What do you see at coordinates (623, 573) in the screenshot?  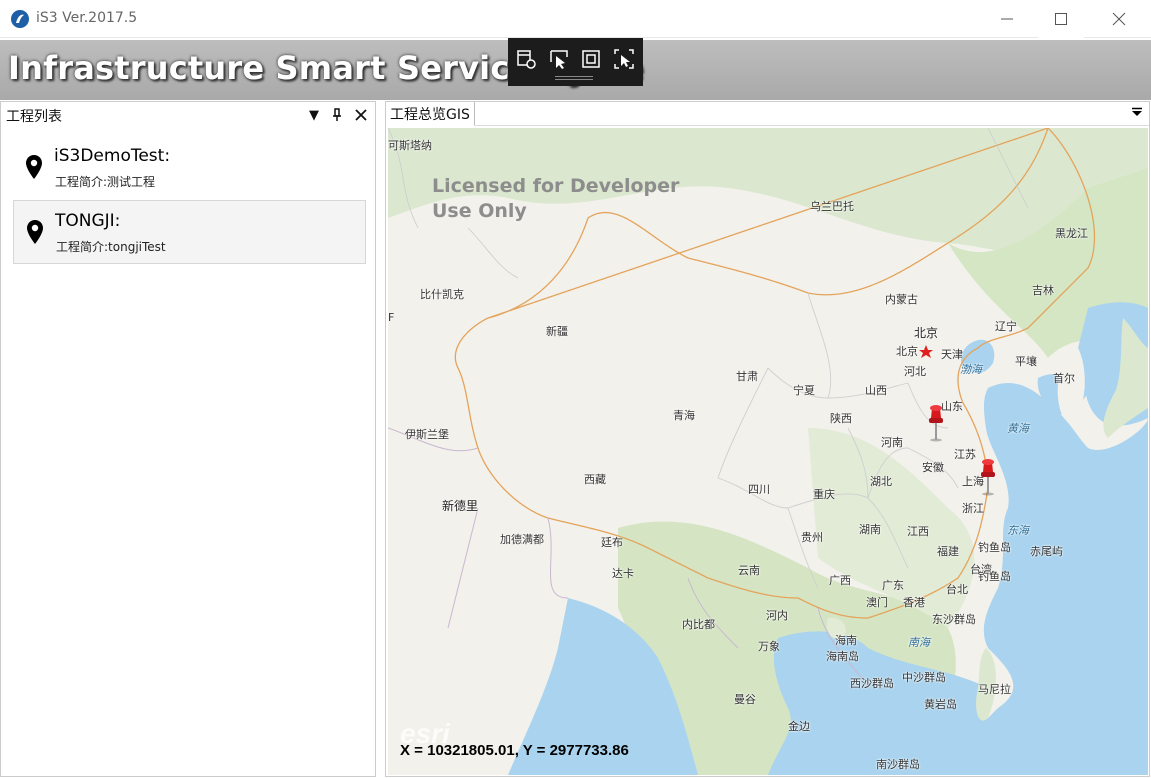 I see `map-label: 达卡` at bounding box center [623, 573].